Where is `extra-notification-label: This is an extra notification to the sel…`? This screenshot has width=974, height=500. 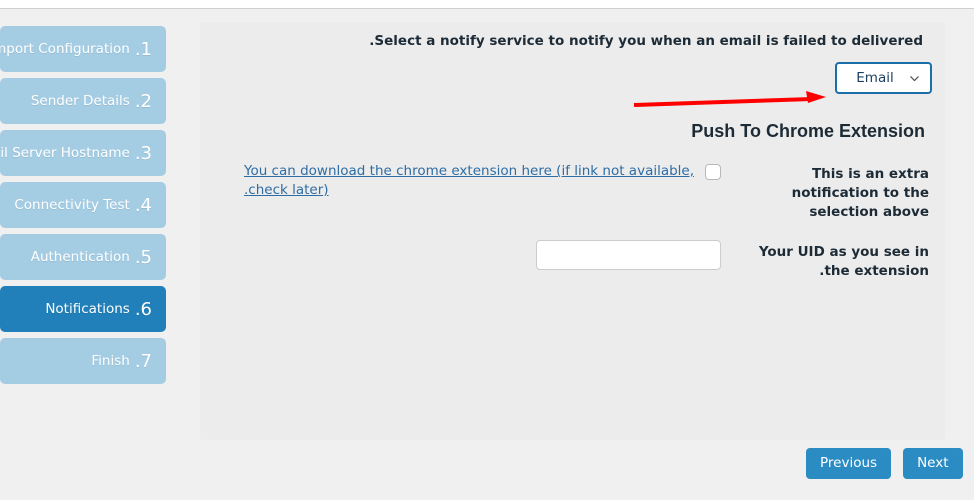 extra-notification-label: This is an extra notification to the sel… is located at coordinates (860, 193).